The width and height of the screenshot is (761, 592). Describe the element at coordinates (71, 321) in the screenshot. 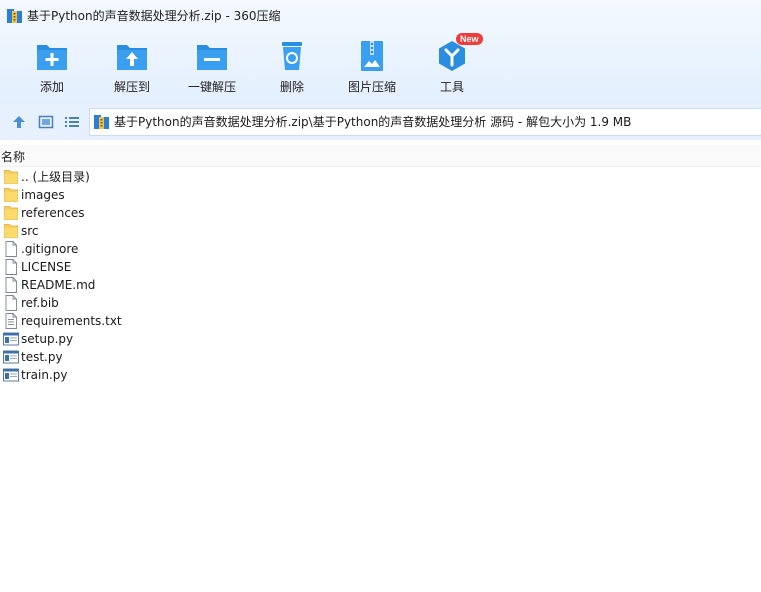

I see `file-name: requirements.txt` at that location.